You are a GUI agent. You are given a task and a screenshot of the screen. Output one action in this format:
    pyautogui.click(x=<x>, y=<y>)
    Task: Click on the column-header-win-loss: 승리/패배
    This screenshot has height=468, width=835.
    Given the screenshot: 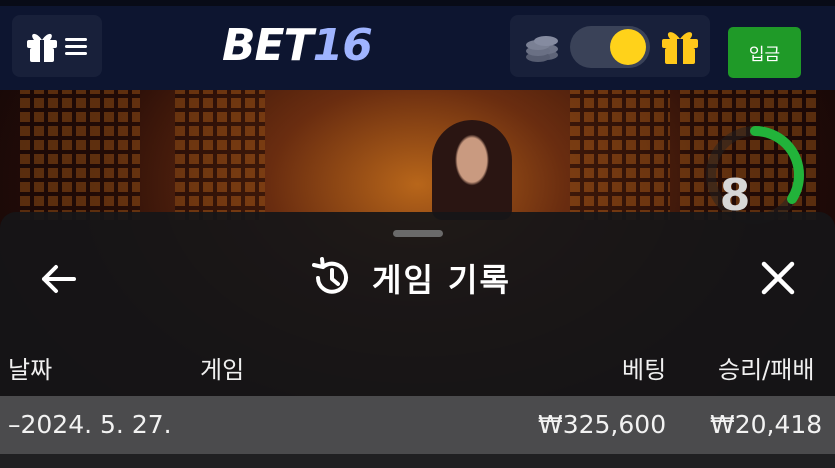 What is the action you would take?
    pyautogui.click(x=766, y=370)
    